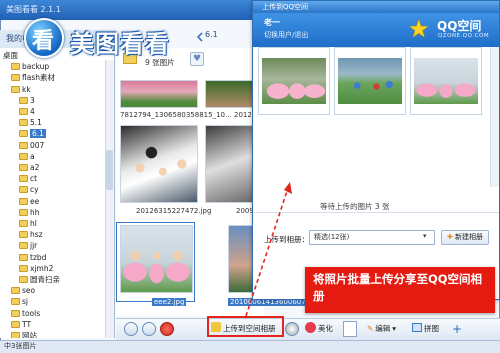 The height and width of the screenshot is (353, 500). What do you see at coordinates (21, 89) in the screenshot?
I see `tree-item: kk` at bounding box center [21, 89].